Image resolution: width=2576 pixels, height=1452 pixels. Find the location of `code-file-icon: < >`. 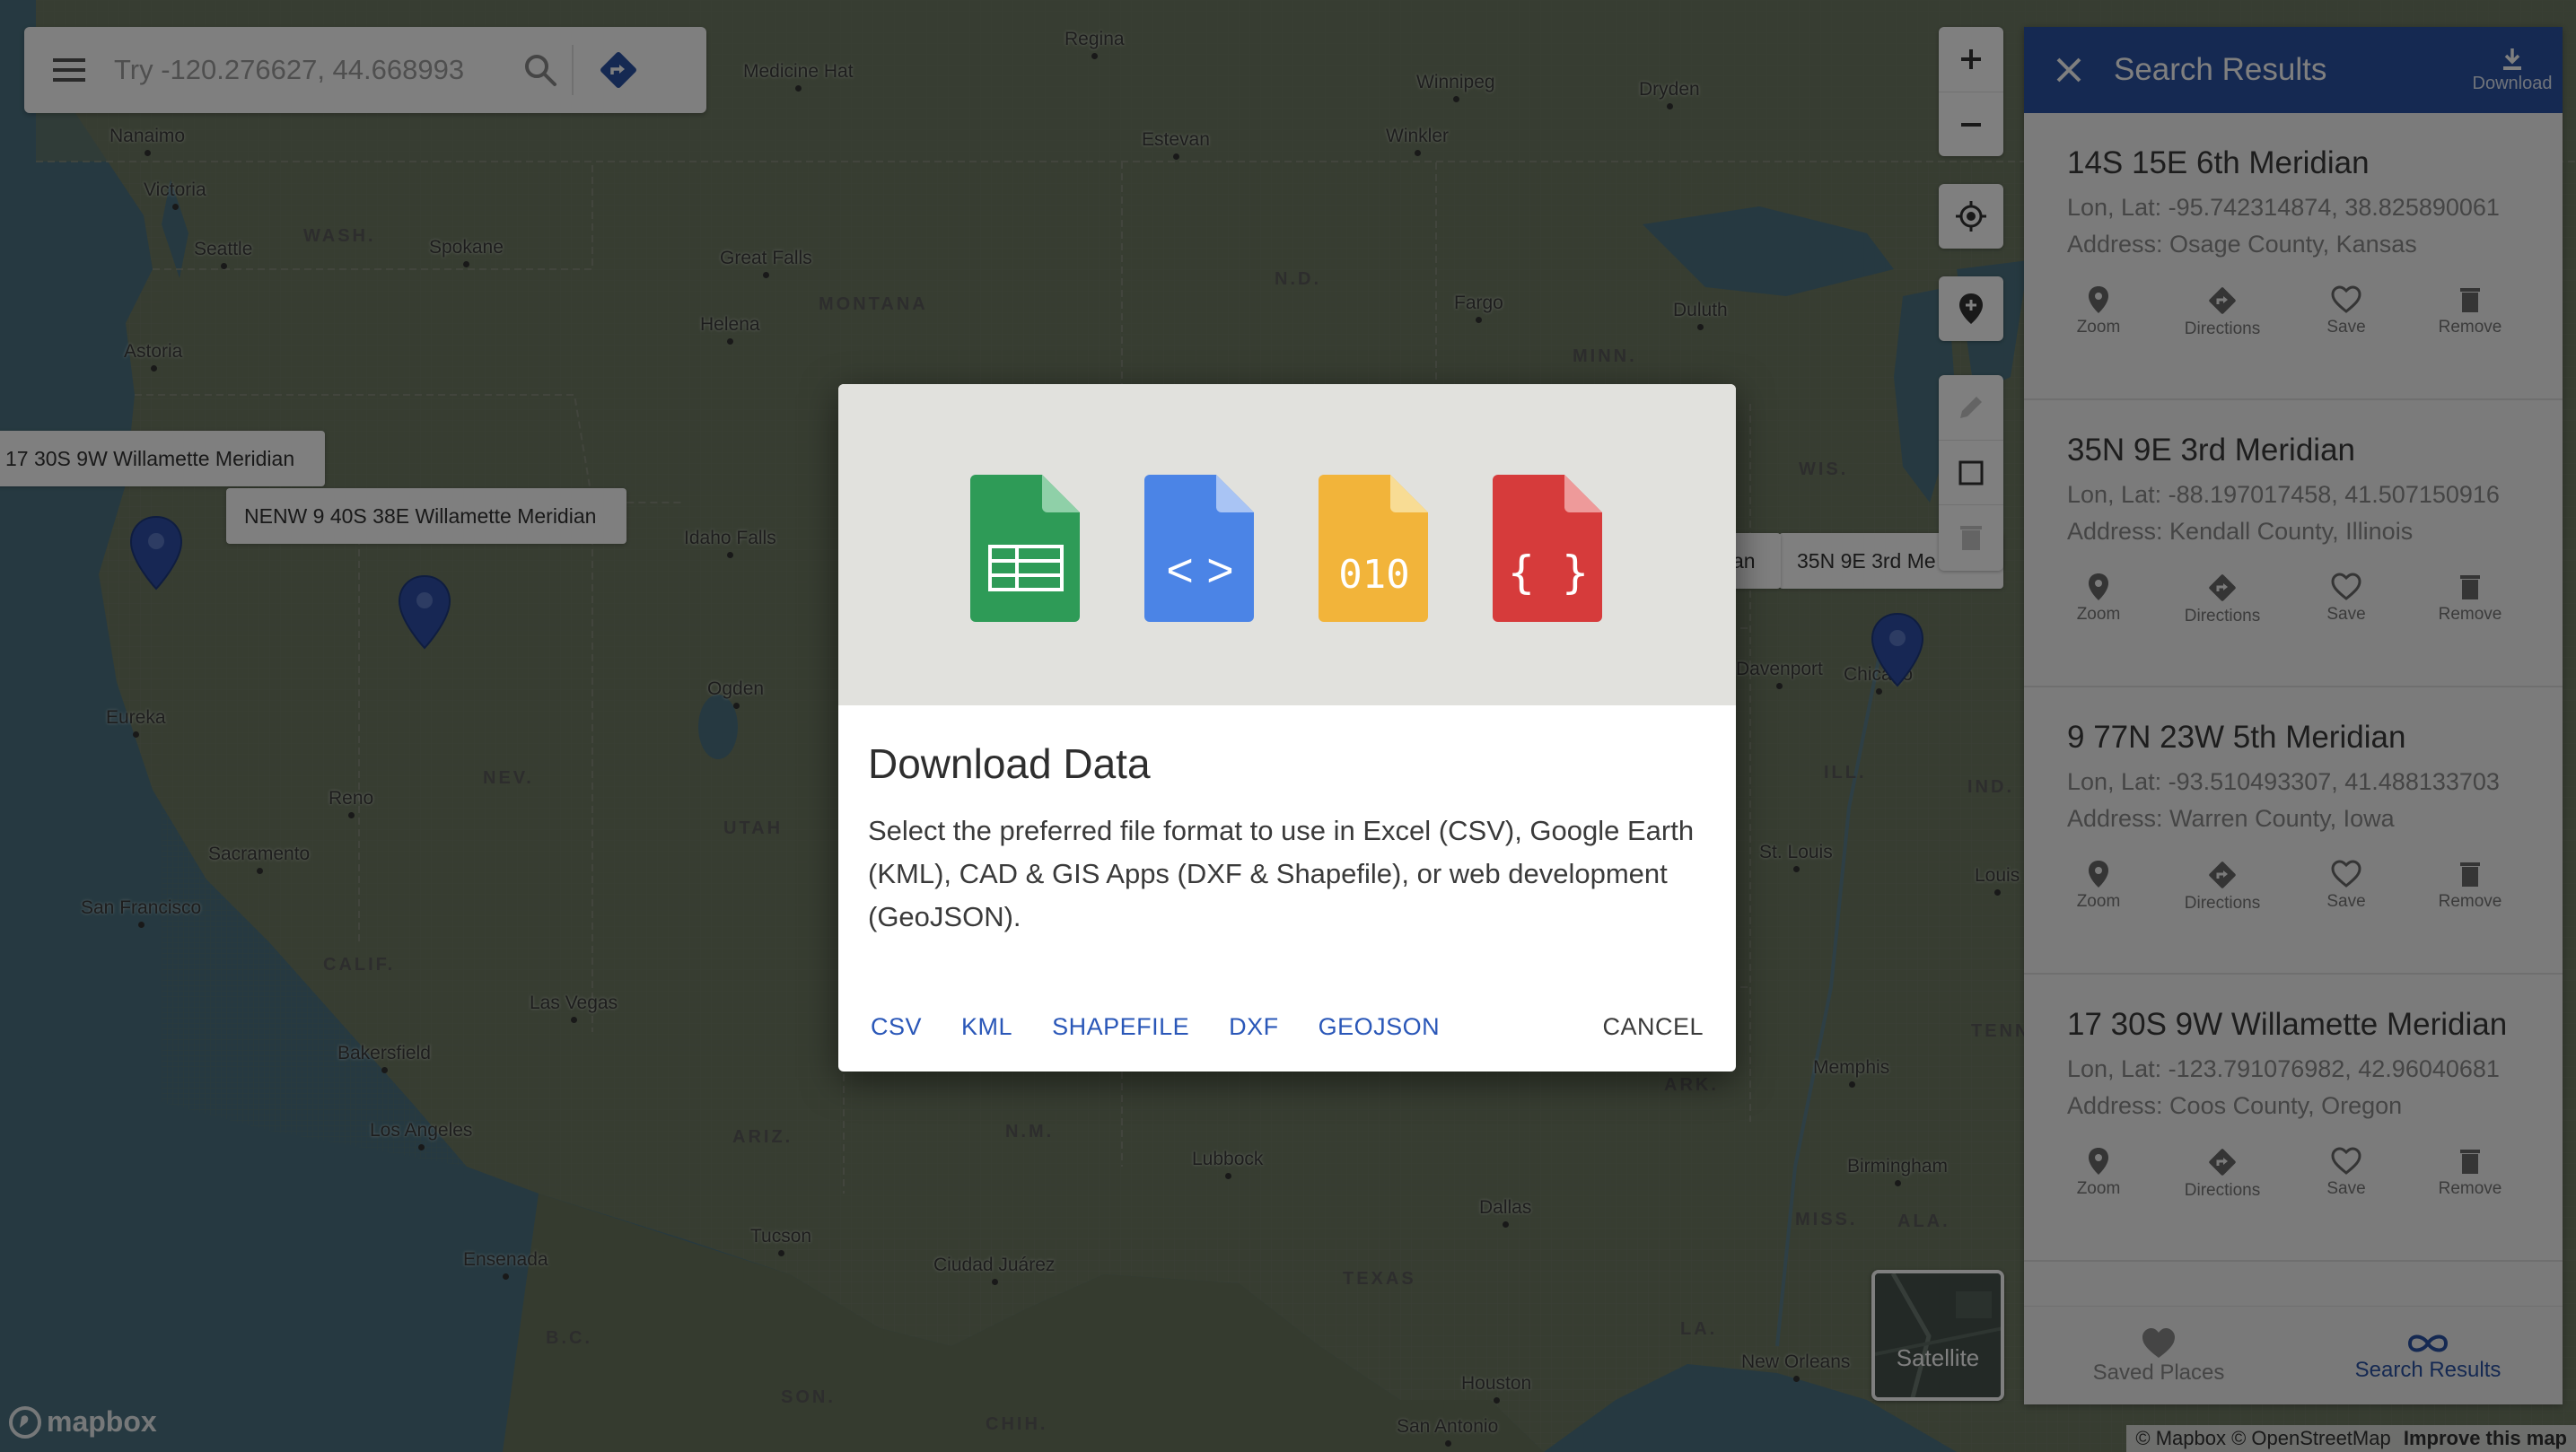

code-file-icon: < > is located at coordinates (1200, 550).